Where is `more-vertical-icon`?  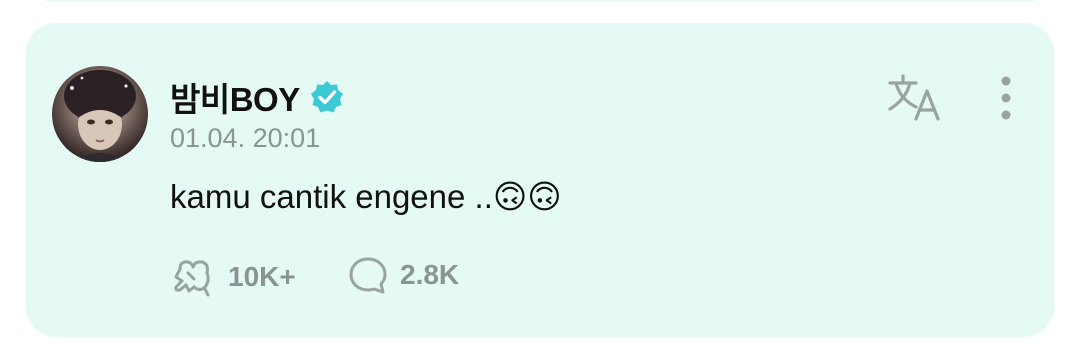 more-vertical-icon is located at coordinates (1006, 98).